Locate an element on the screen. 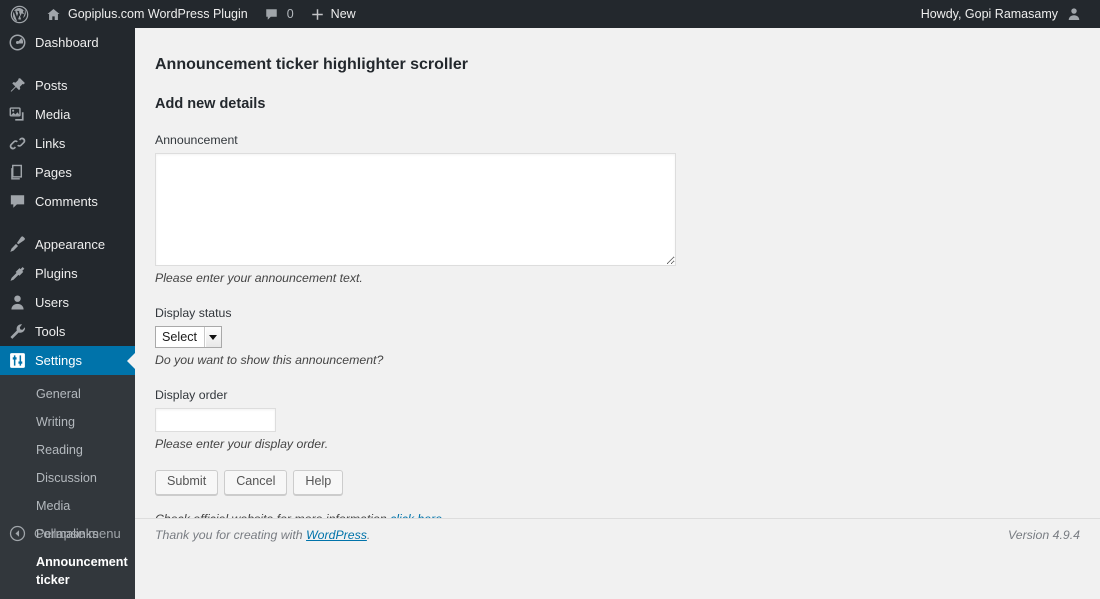  sidebar-item-links: Links is located at coordinates (67, 143).